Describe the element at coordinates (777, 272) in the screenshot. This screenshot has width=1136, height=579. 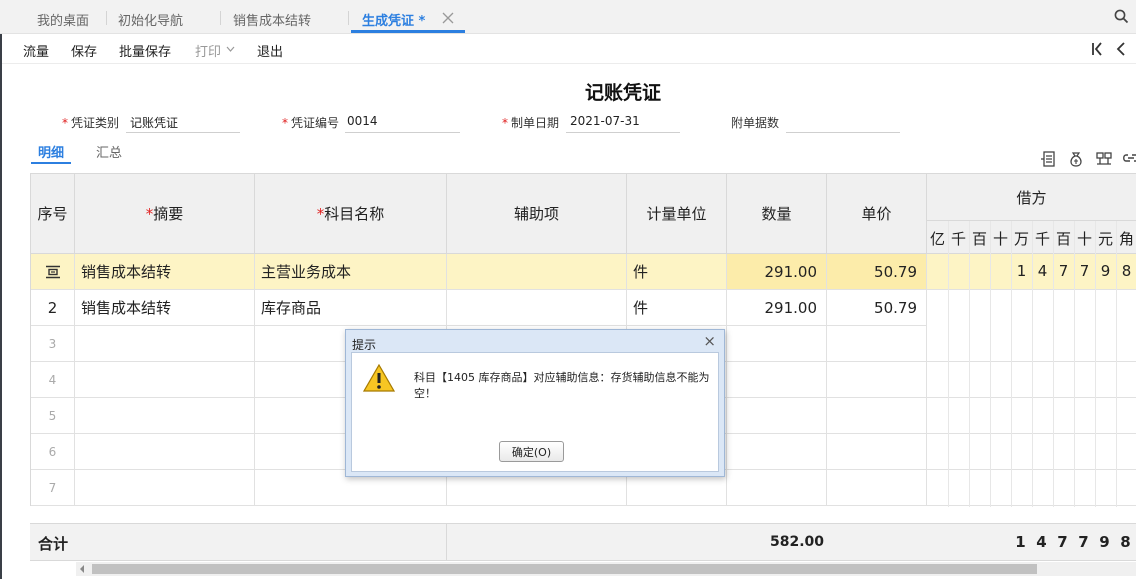
I see `row-1-qty: 291.00` at that location.